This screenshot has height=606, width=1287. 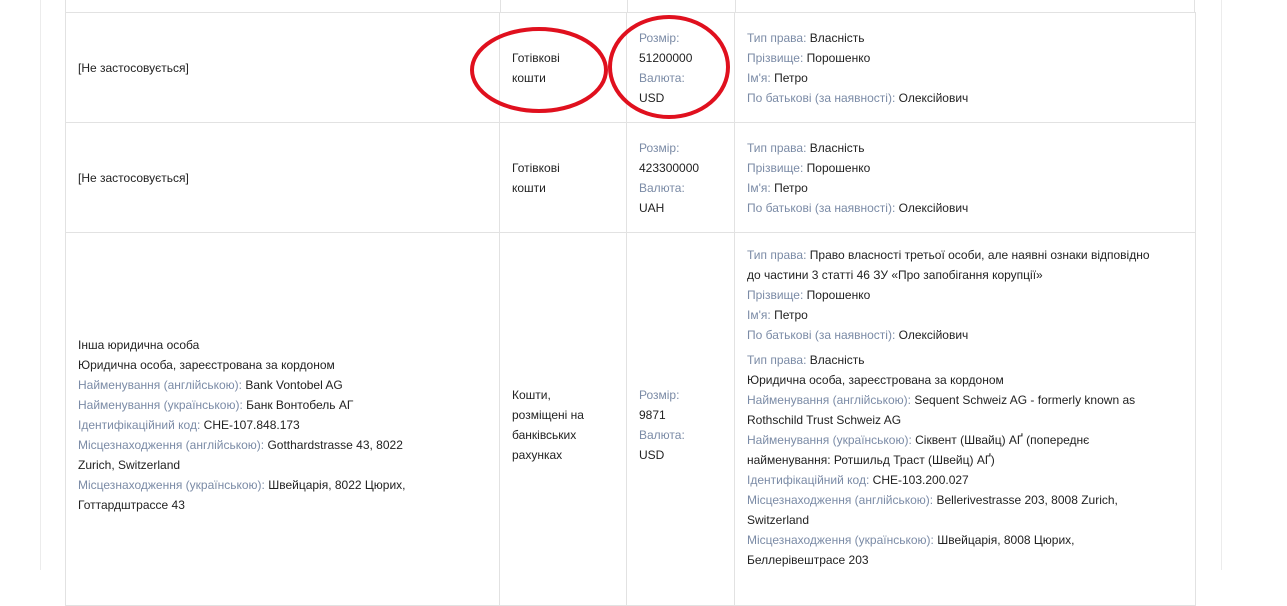 What do you see at coordinates (300, 405) in the screenshot?
I see `field-value: Банк Вонтобель АГ` at bounding box center [300, 405].